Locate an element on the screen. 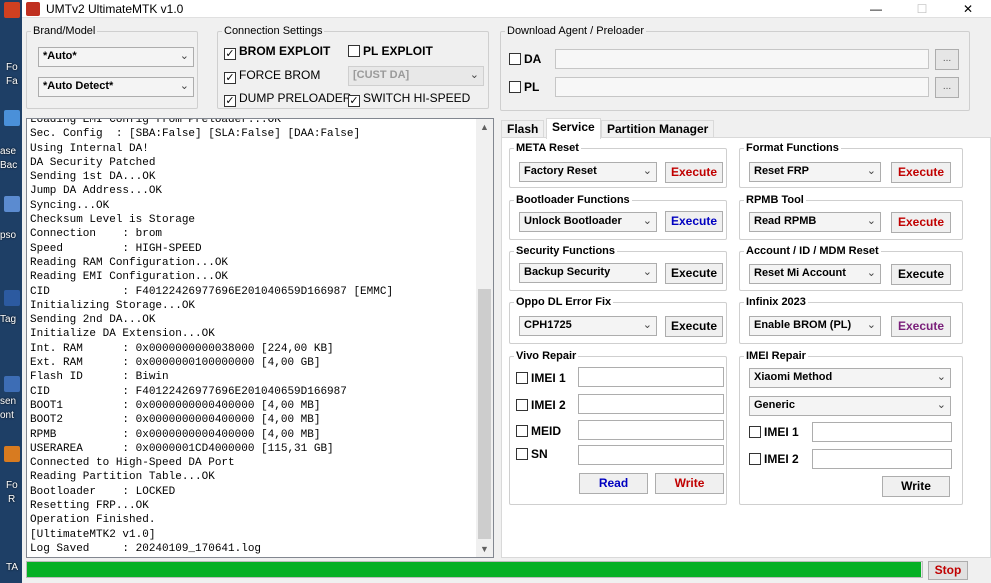  close-button: ✕ is located at coordinates (968, 9).